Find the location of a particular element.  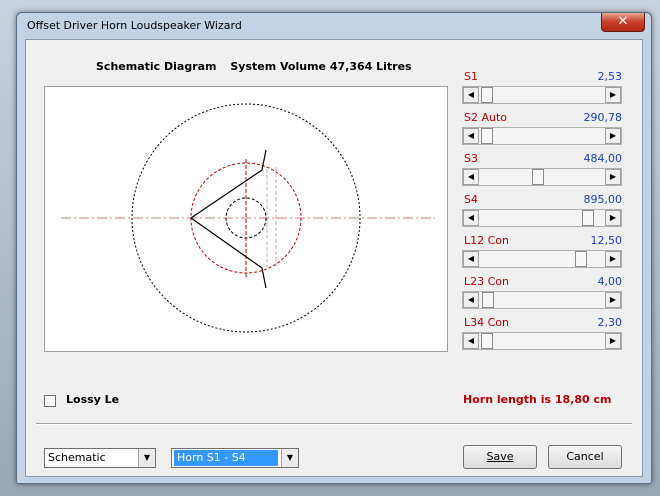

view-combo: Schematic ▼ is located at coordinates (100, 458).